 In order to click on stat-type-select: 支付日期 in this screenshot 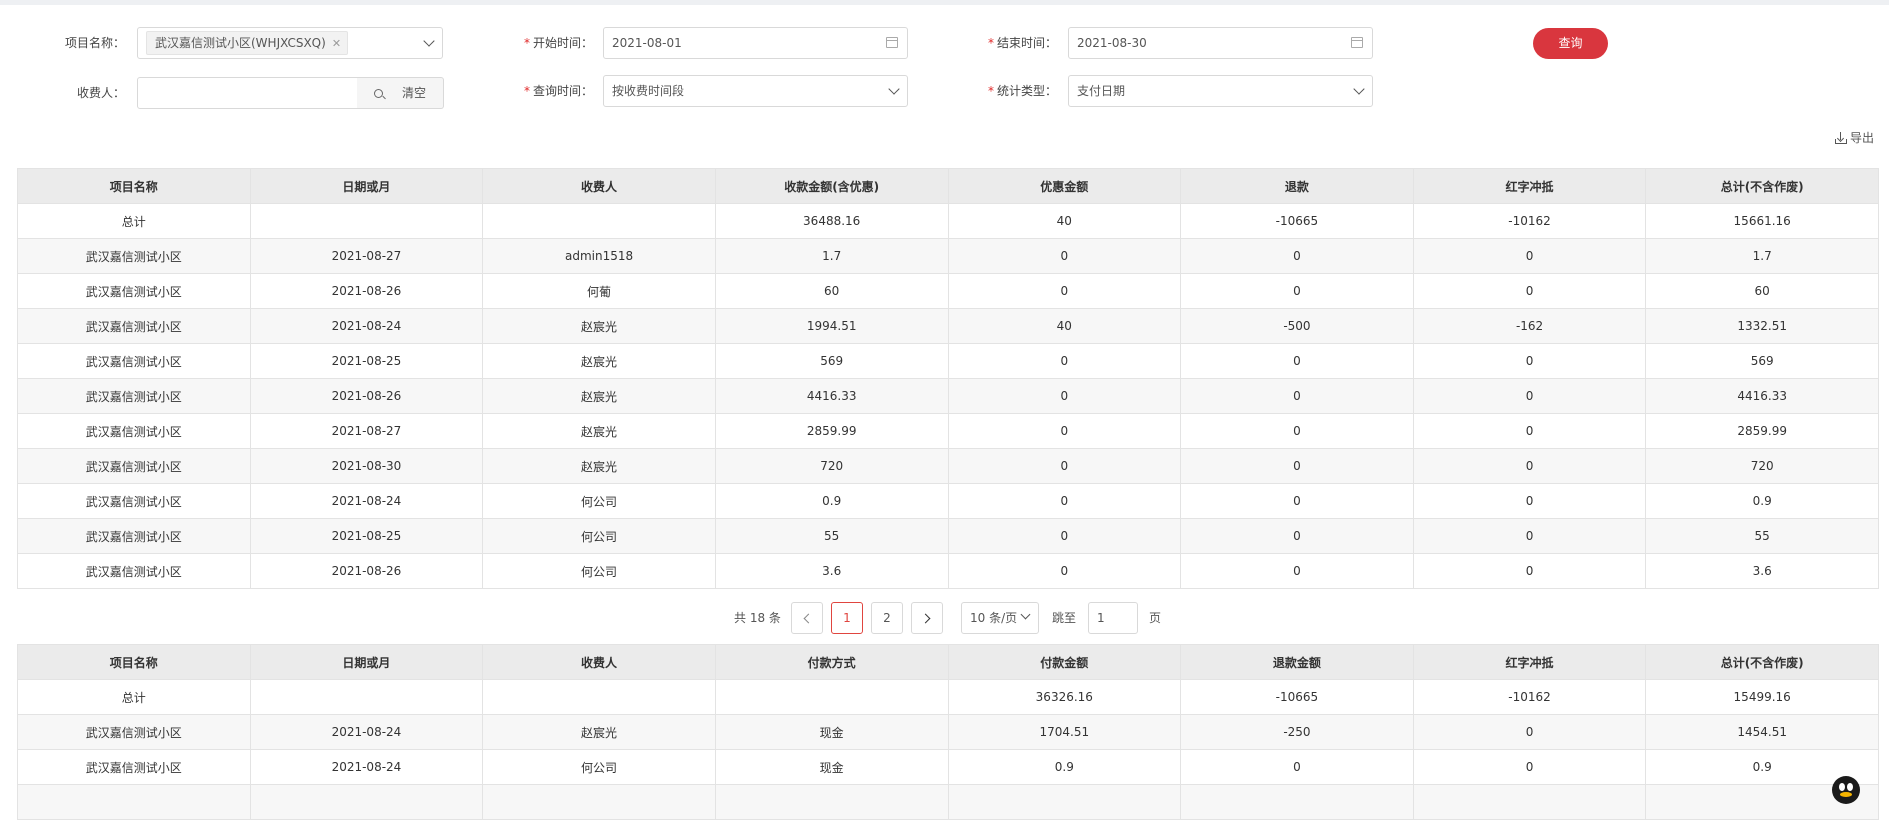, I will do `click(1220, 91)`.